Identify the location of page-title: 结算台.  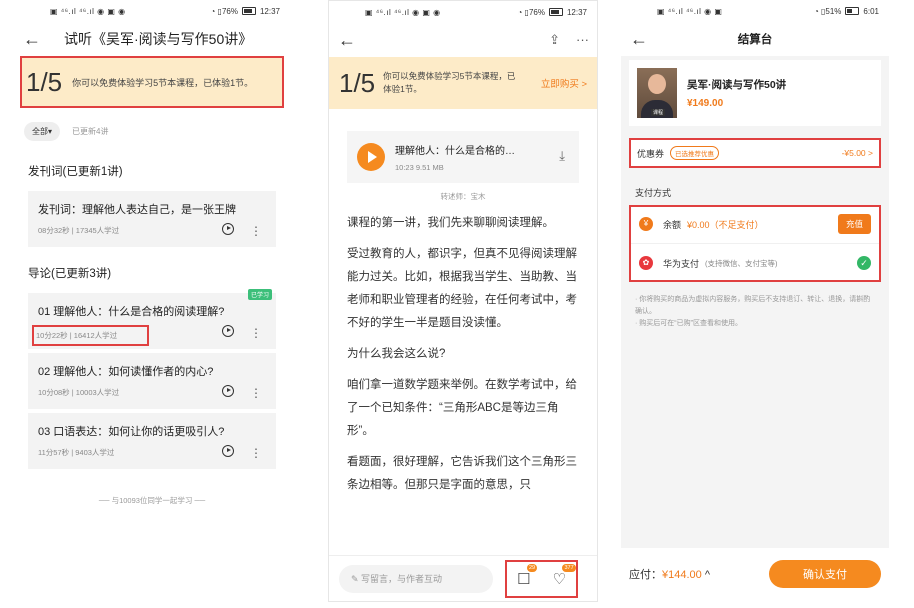
(755, 40).